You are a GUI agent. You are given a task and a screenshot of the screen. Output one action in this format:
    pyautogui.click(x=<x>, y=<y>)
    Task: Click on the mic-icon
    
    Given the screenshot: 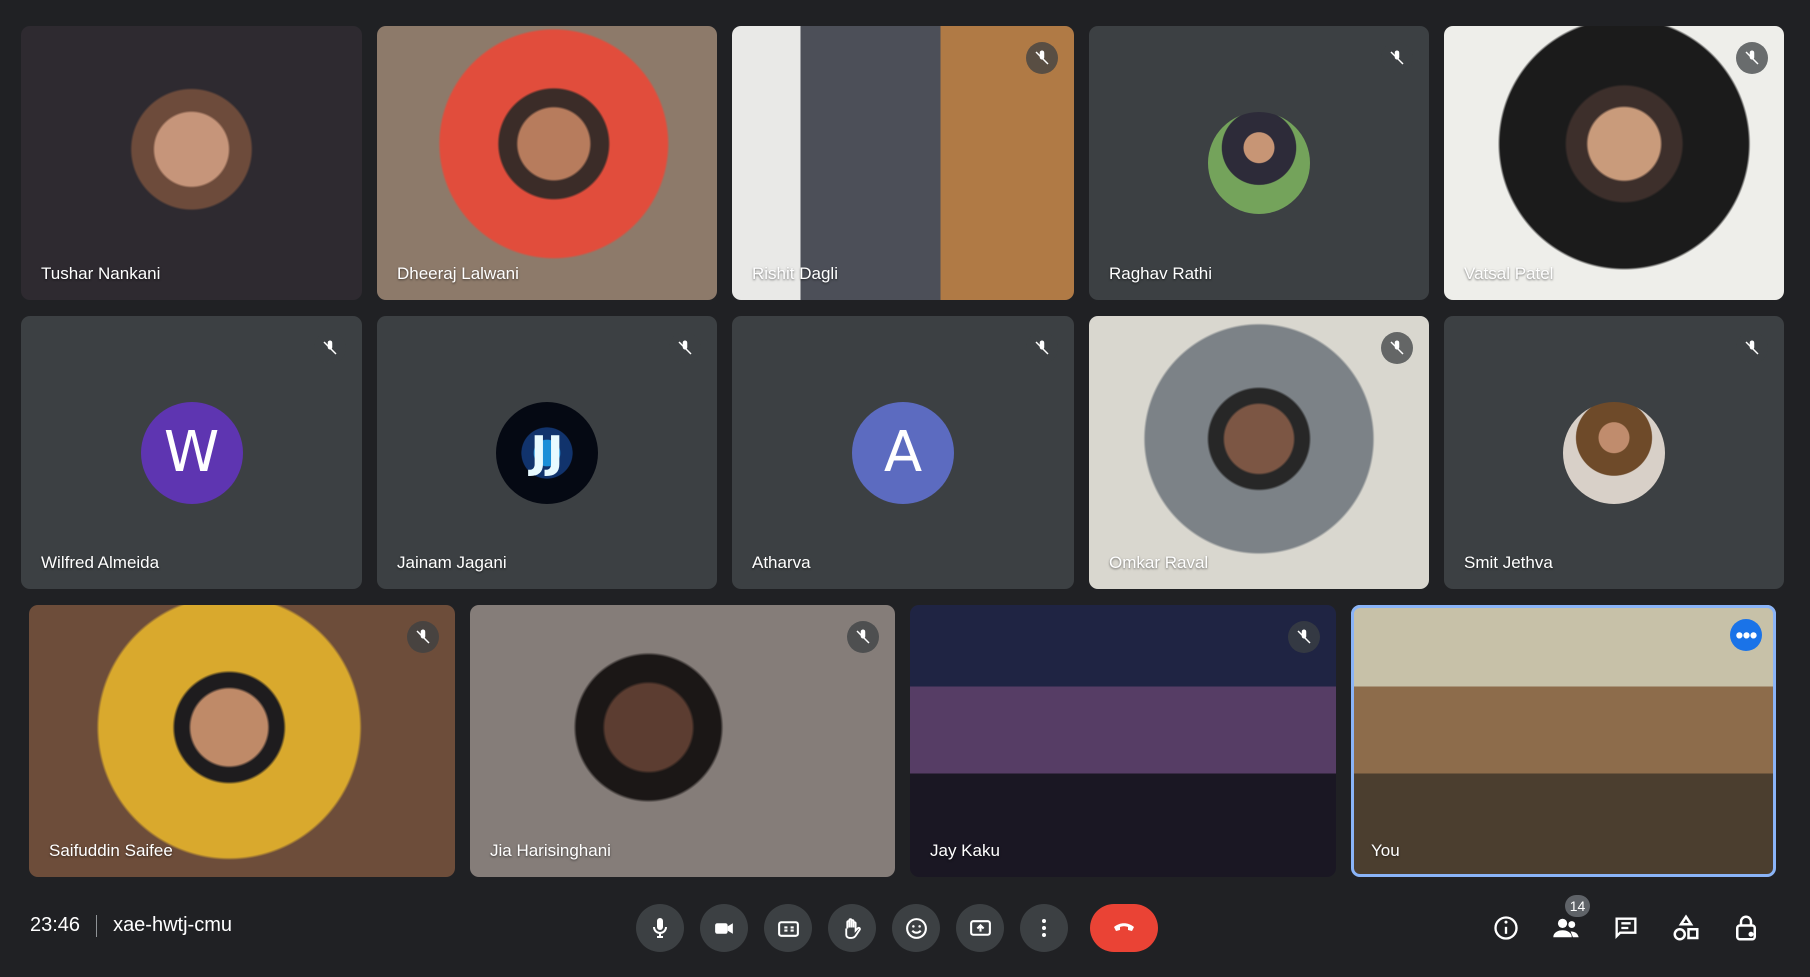 What is the action you would take?
    pyautogui.click(x=660, y=928)
    